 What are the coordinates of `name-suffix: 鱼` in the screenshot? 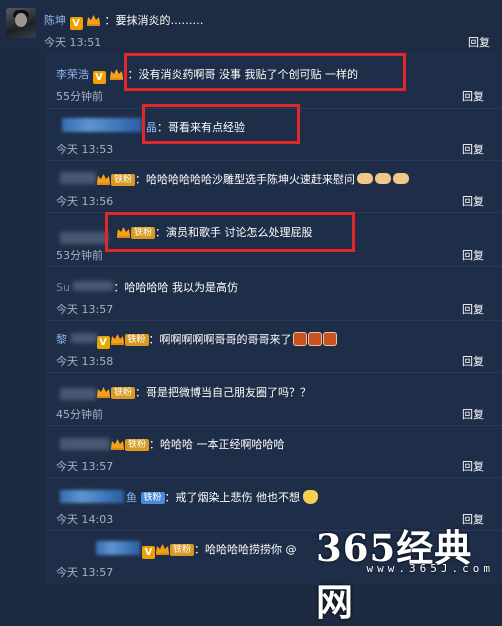 It's located at (131, 497).